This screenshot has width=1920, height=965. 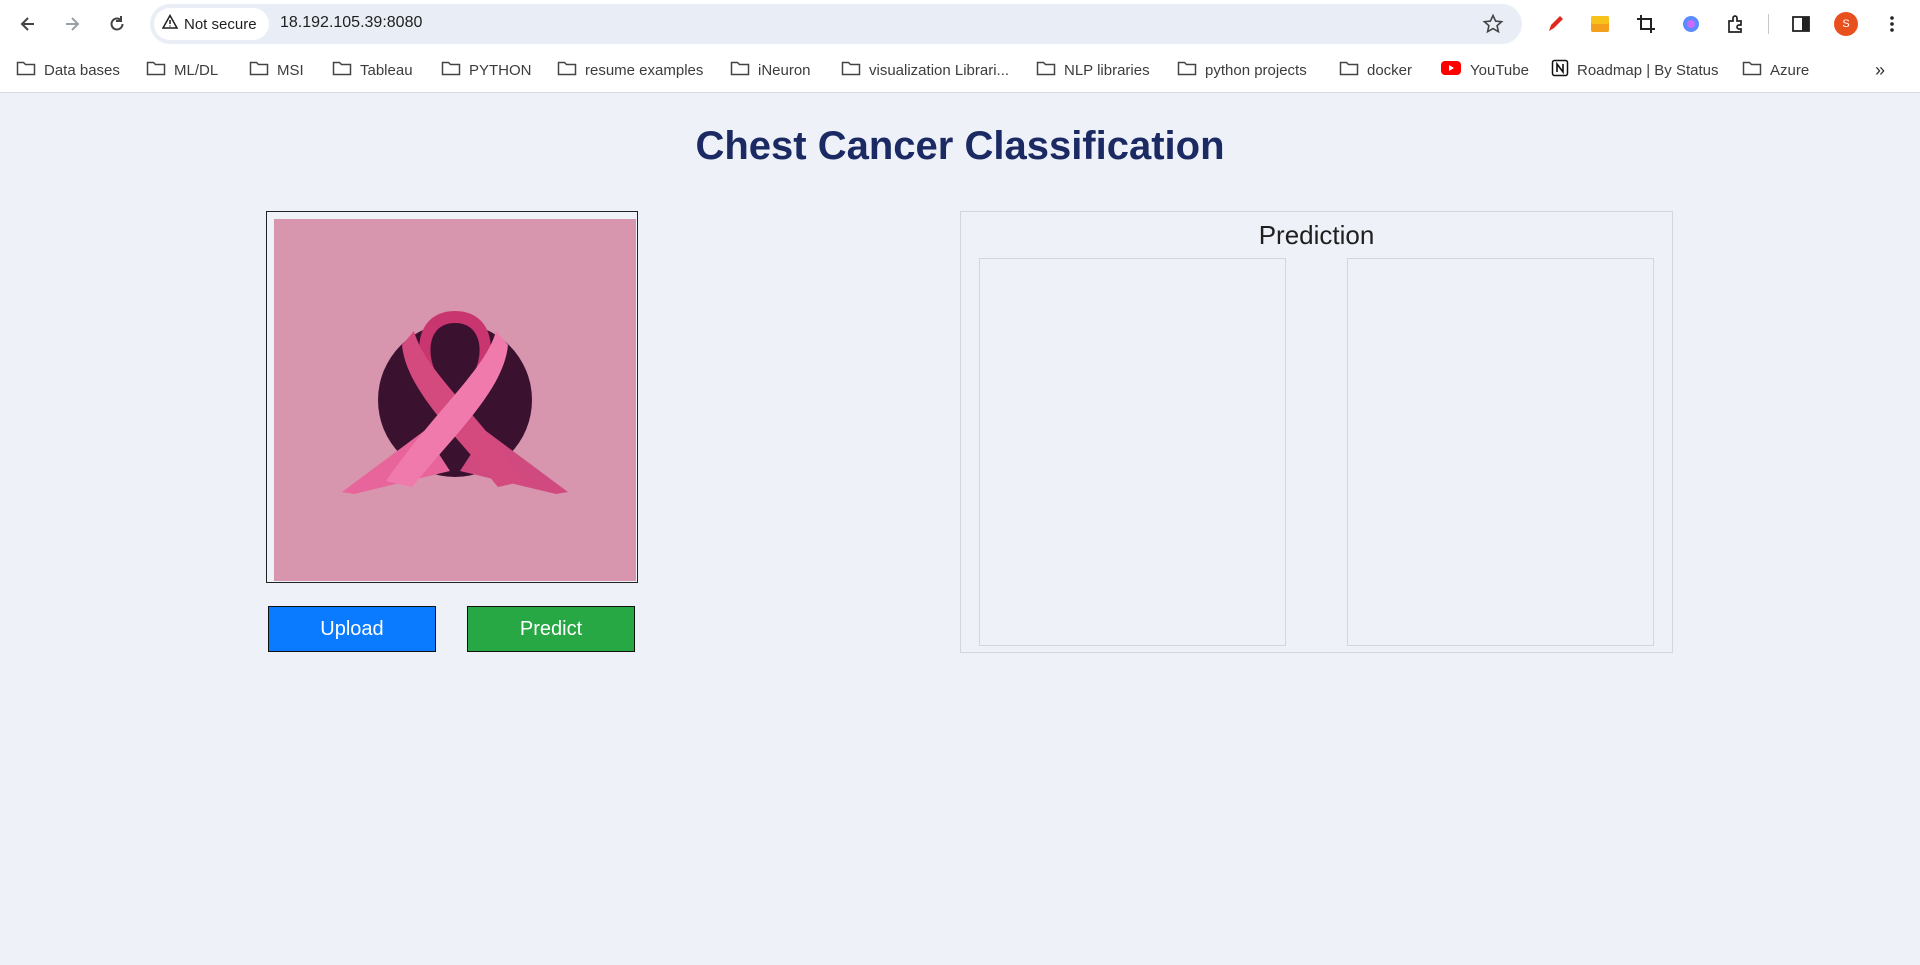 I want to click on browser-toolbar: Not secure 18.192.105.39:8080 S, so click(x=960, y=24).